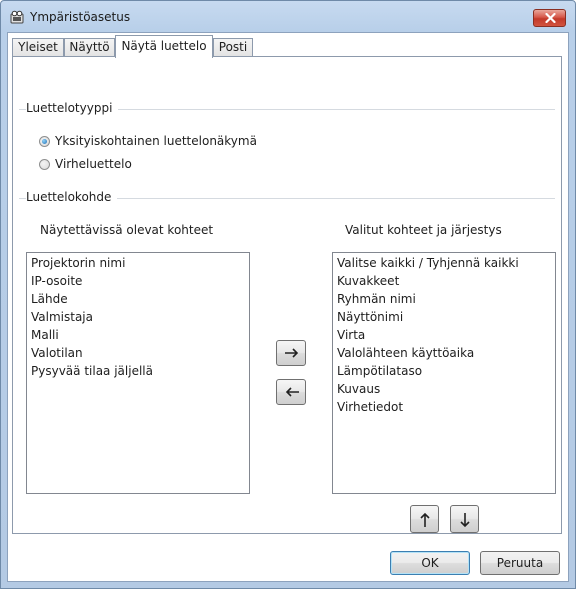 The width and height of the screenshot is (576, 589). What do you see at coordinates (430, 563) in the screenshot?
I see `ok-button: OK` at bounding box center [430, 563].